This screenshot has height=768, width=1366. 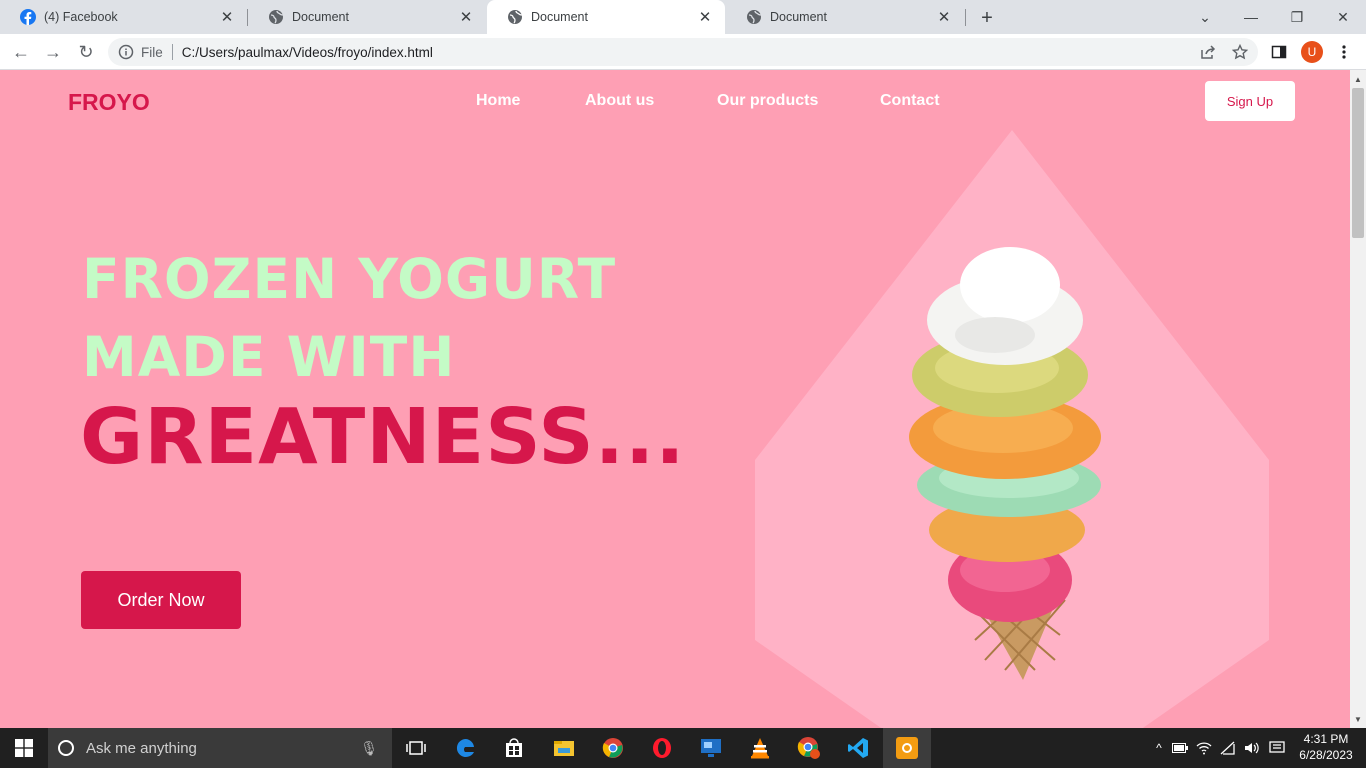 I want to click on notifications-icon, so click(x=1277, y=748).